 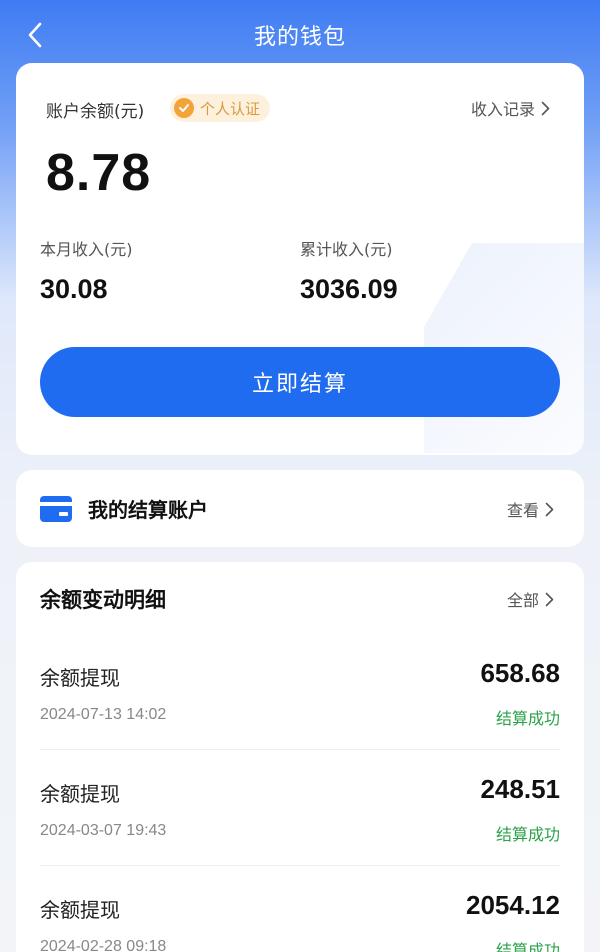 I want to click on details-title: 余额变动明细, so click(x=103, y=600).